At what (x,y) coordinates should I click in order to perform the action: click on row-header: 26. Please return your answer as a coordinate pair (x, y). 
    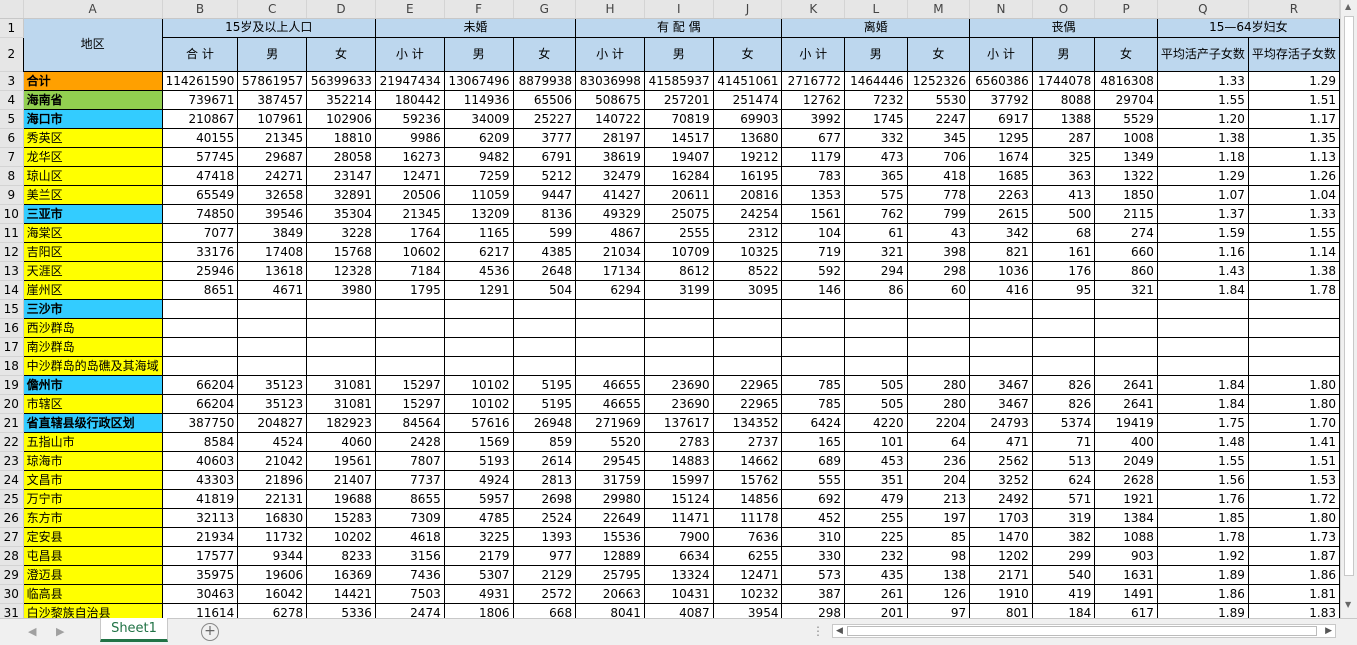
    Looking at the image, I should click on (12, 518).